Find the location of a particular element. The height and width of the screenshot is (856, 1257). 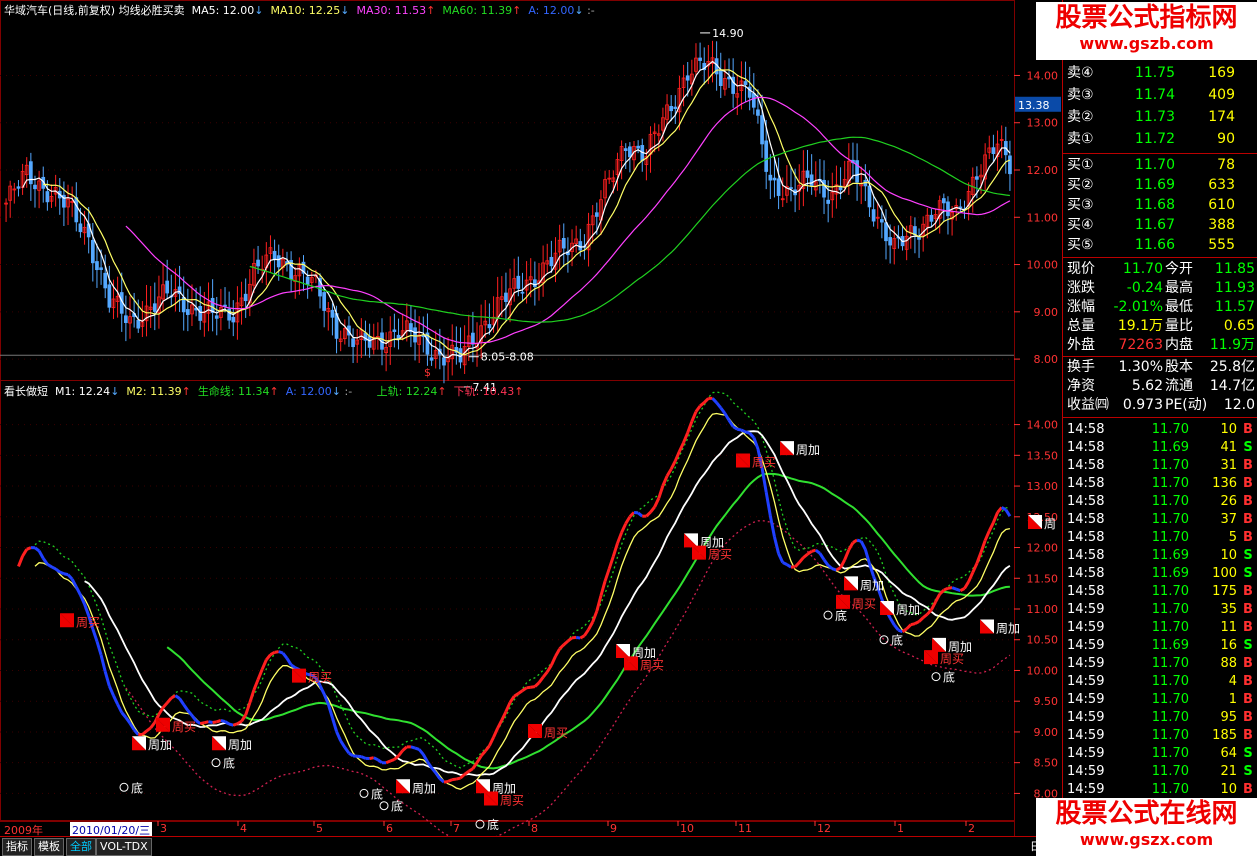

stats-row: 总量 19.1万 量比 0.65 is located at coordinates (1160, 326).